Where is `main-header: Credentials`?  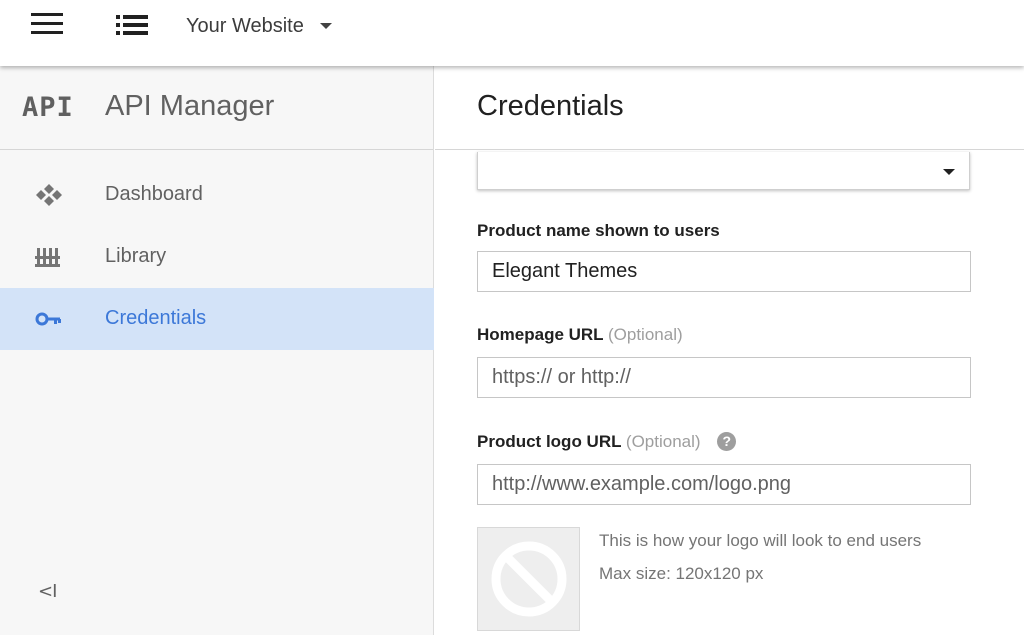 main-header: Credentials is located at coordinates (729, 108).